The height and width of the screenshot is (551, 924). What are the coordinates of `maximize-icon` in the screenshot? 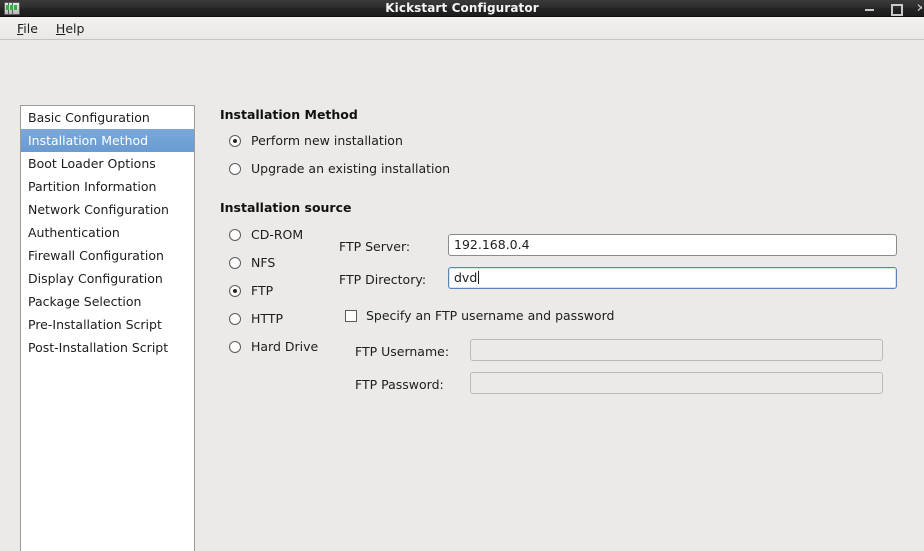 It's located at (896, 9).